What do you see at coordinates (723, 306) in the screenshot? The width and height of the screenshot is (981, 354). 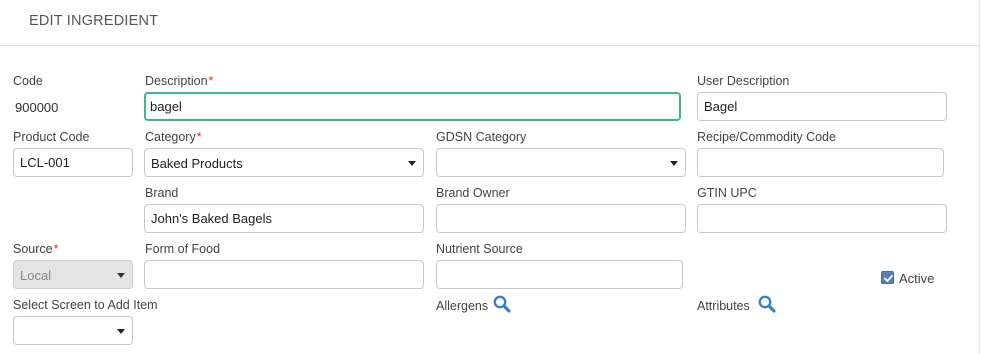 I see `attributes-label: Attributes` at bounding box center [723, 306].